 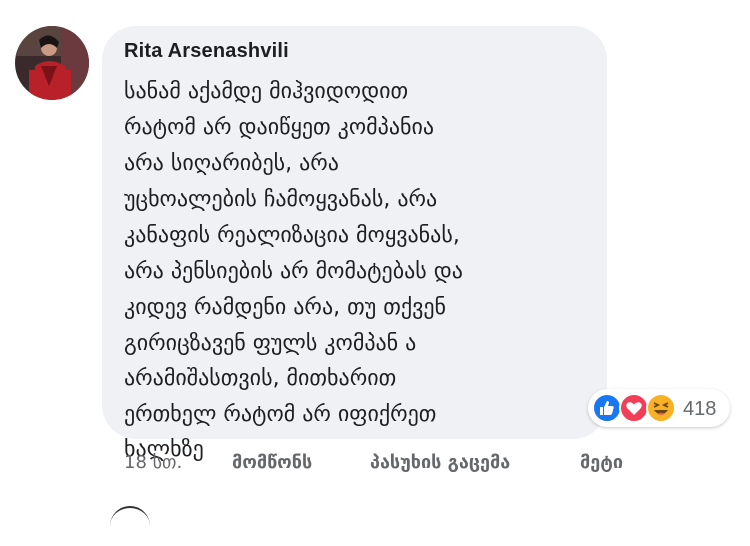 What do you see at coordinates (231, 163) in the screenshot?
I see `comment-text-line: არა სიღარიბეს, არა` at bounding box center [231, 163].